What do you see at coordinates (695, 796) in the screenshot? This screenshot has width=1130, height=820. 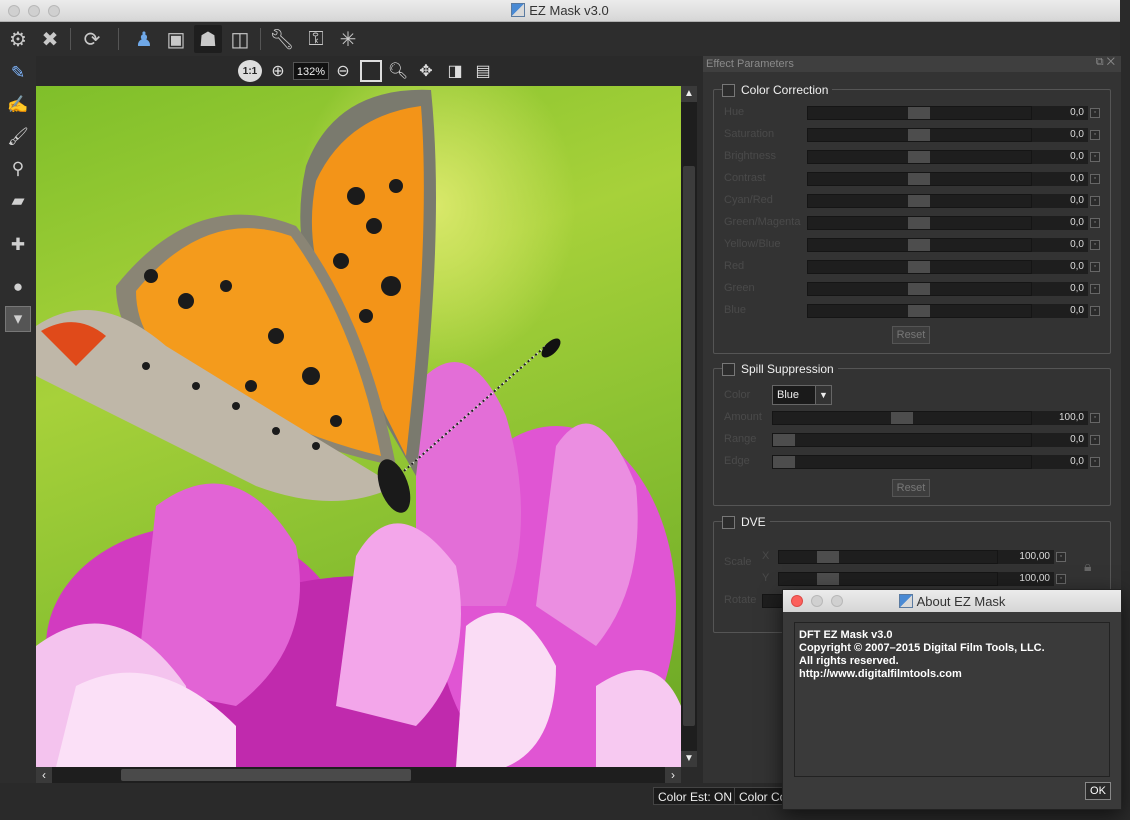 I see `color-estimation-status: Color Est: ON` at bounding box center [695, 796].